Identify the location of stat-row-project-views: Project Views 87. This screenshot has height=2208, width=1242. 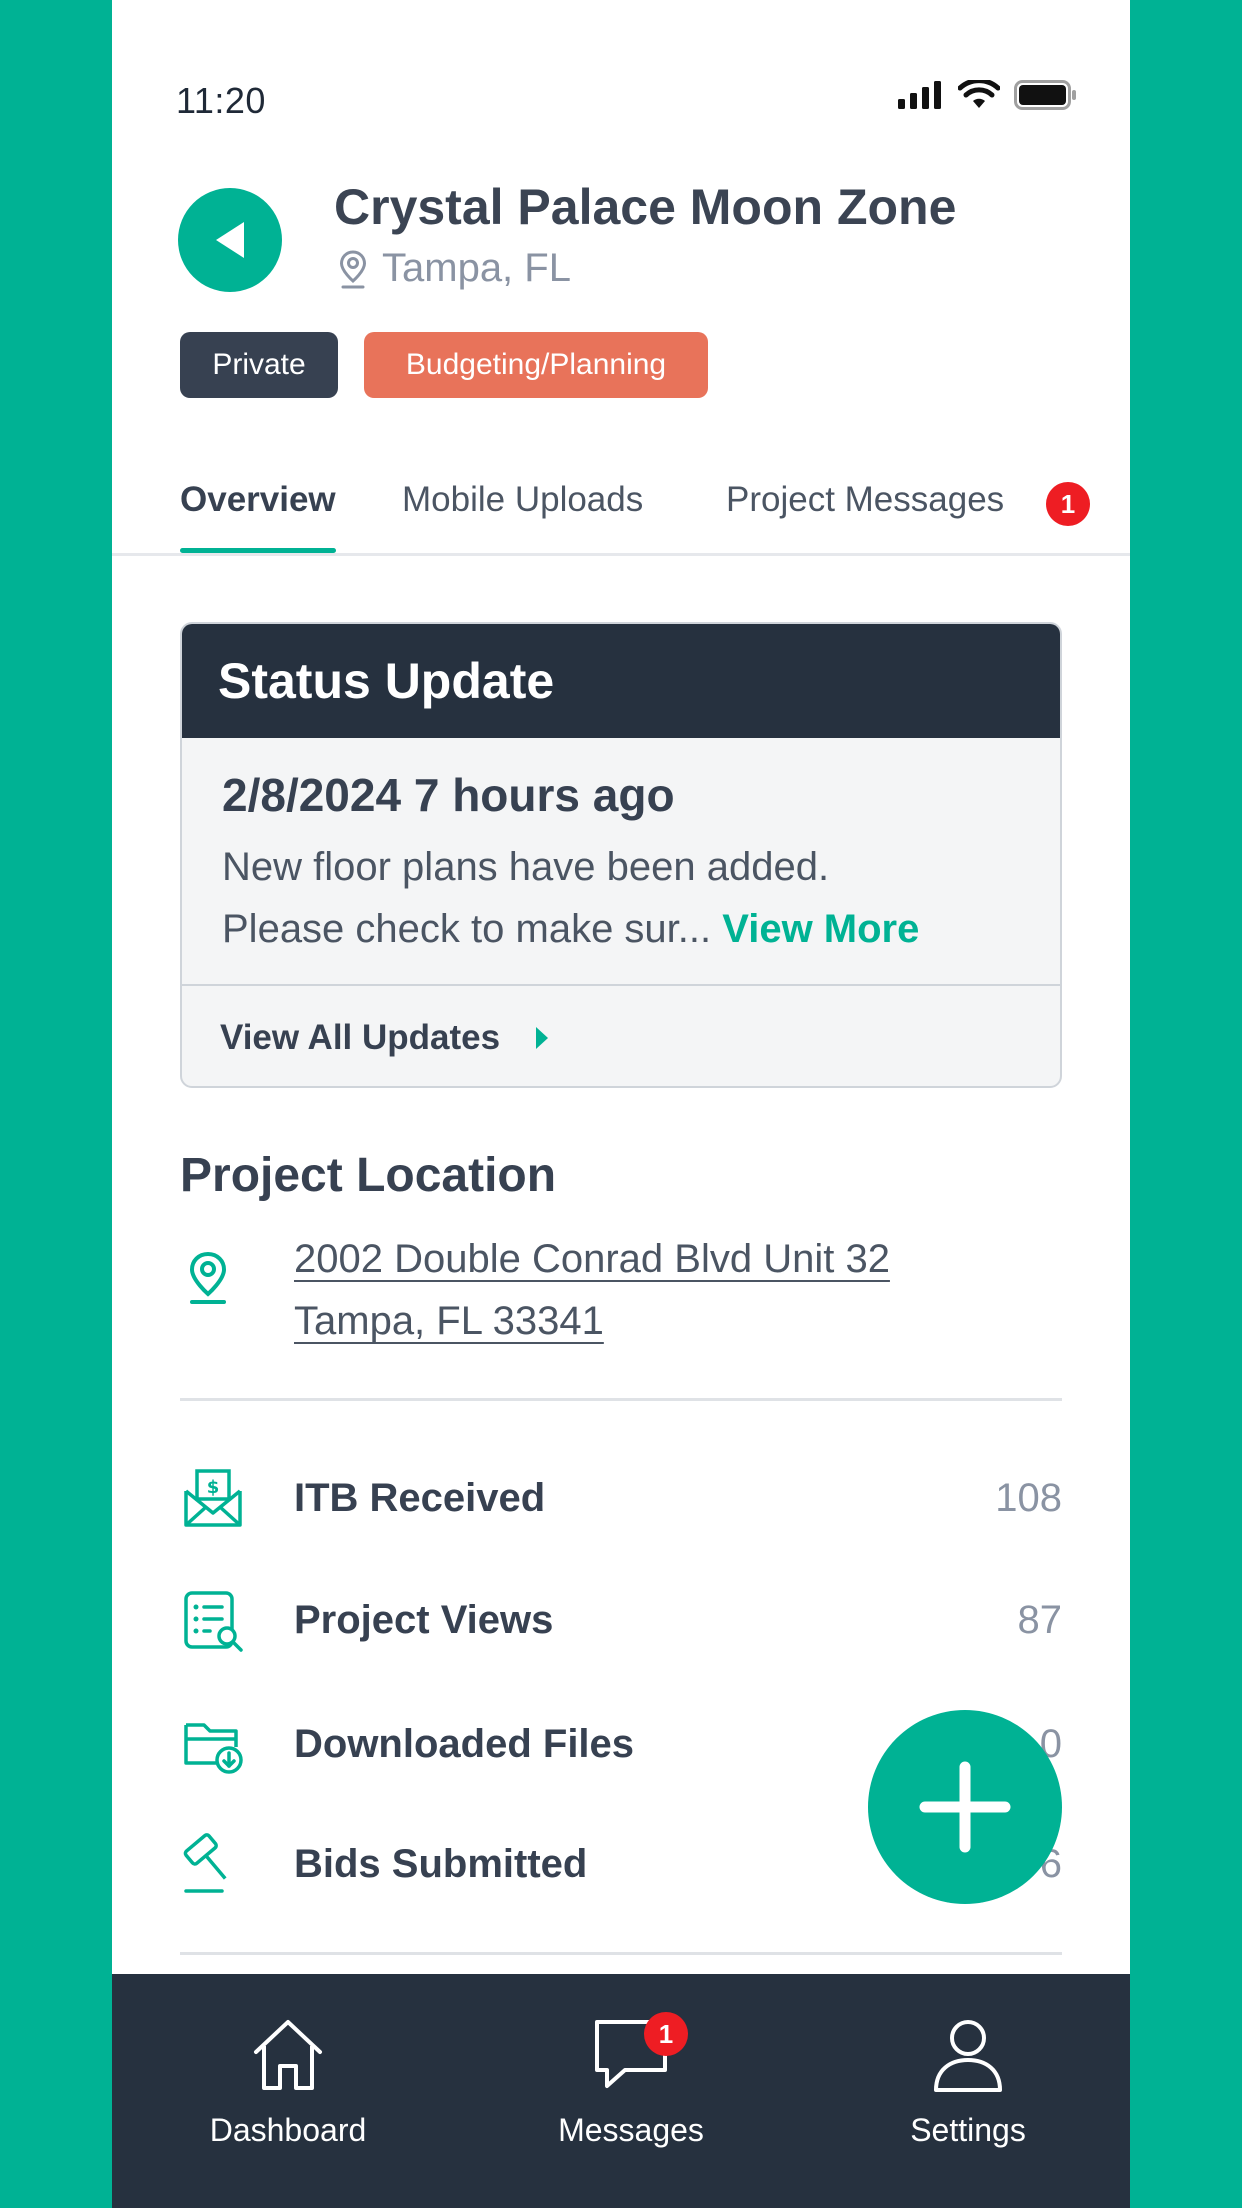
(621, 1620).